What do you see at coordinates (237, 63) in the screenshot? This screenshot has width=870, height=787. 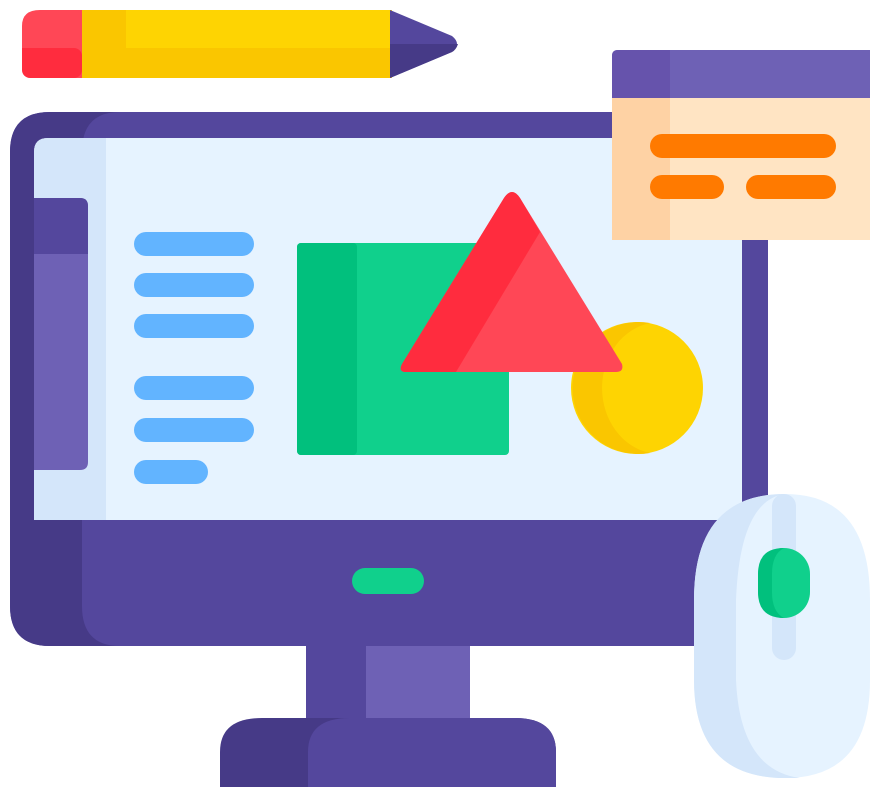 I see `pencil-body-shade` at bounding box center [237, 63].